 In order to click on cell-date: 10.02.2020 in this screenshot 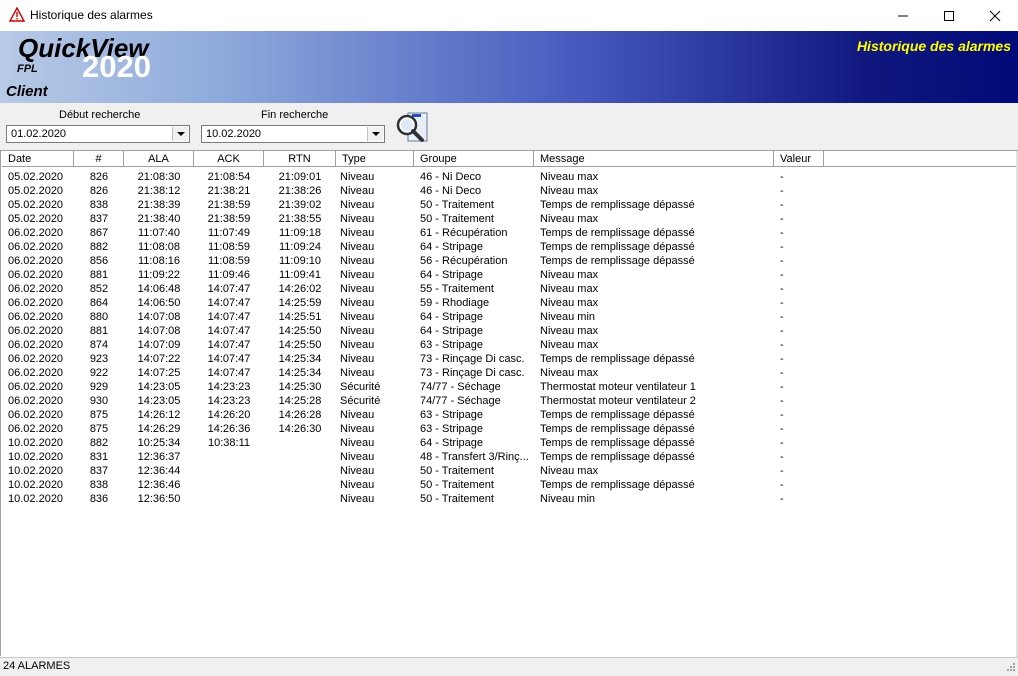, I will do `click(36, 471)`.